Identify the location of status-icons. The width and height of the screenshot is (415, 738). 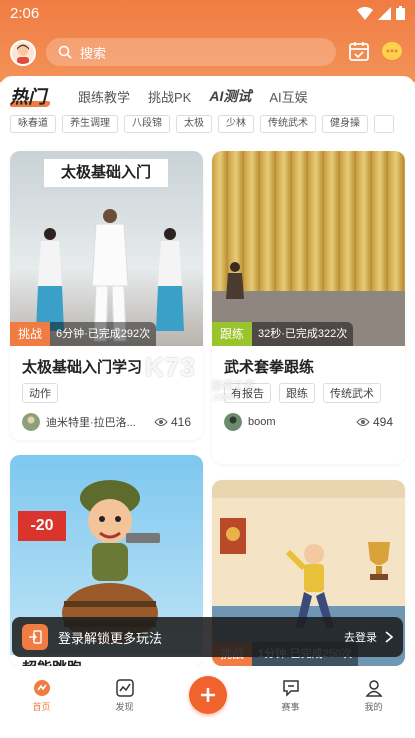
(381, 13).